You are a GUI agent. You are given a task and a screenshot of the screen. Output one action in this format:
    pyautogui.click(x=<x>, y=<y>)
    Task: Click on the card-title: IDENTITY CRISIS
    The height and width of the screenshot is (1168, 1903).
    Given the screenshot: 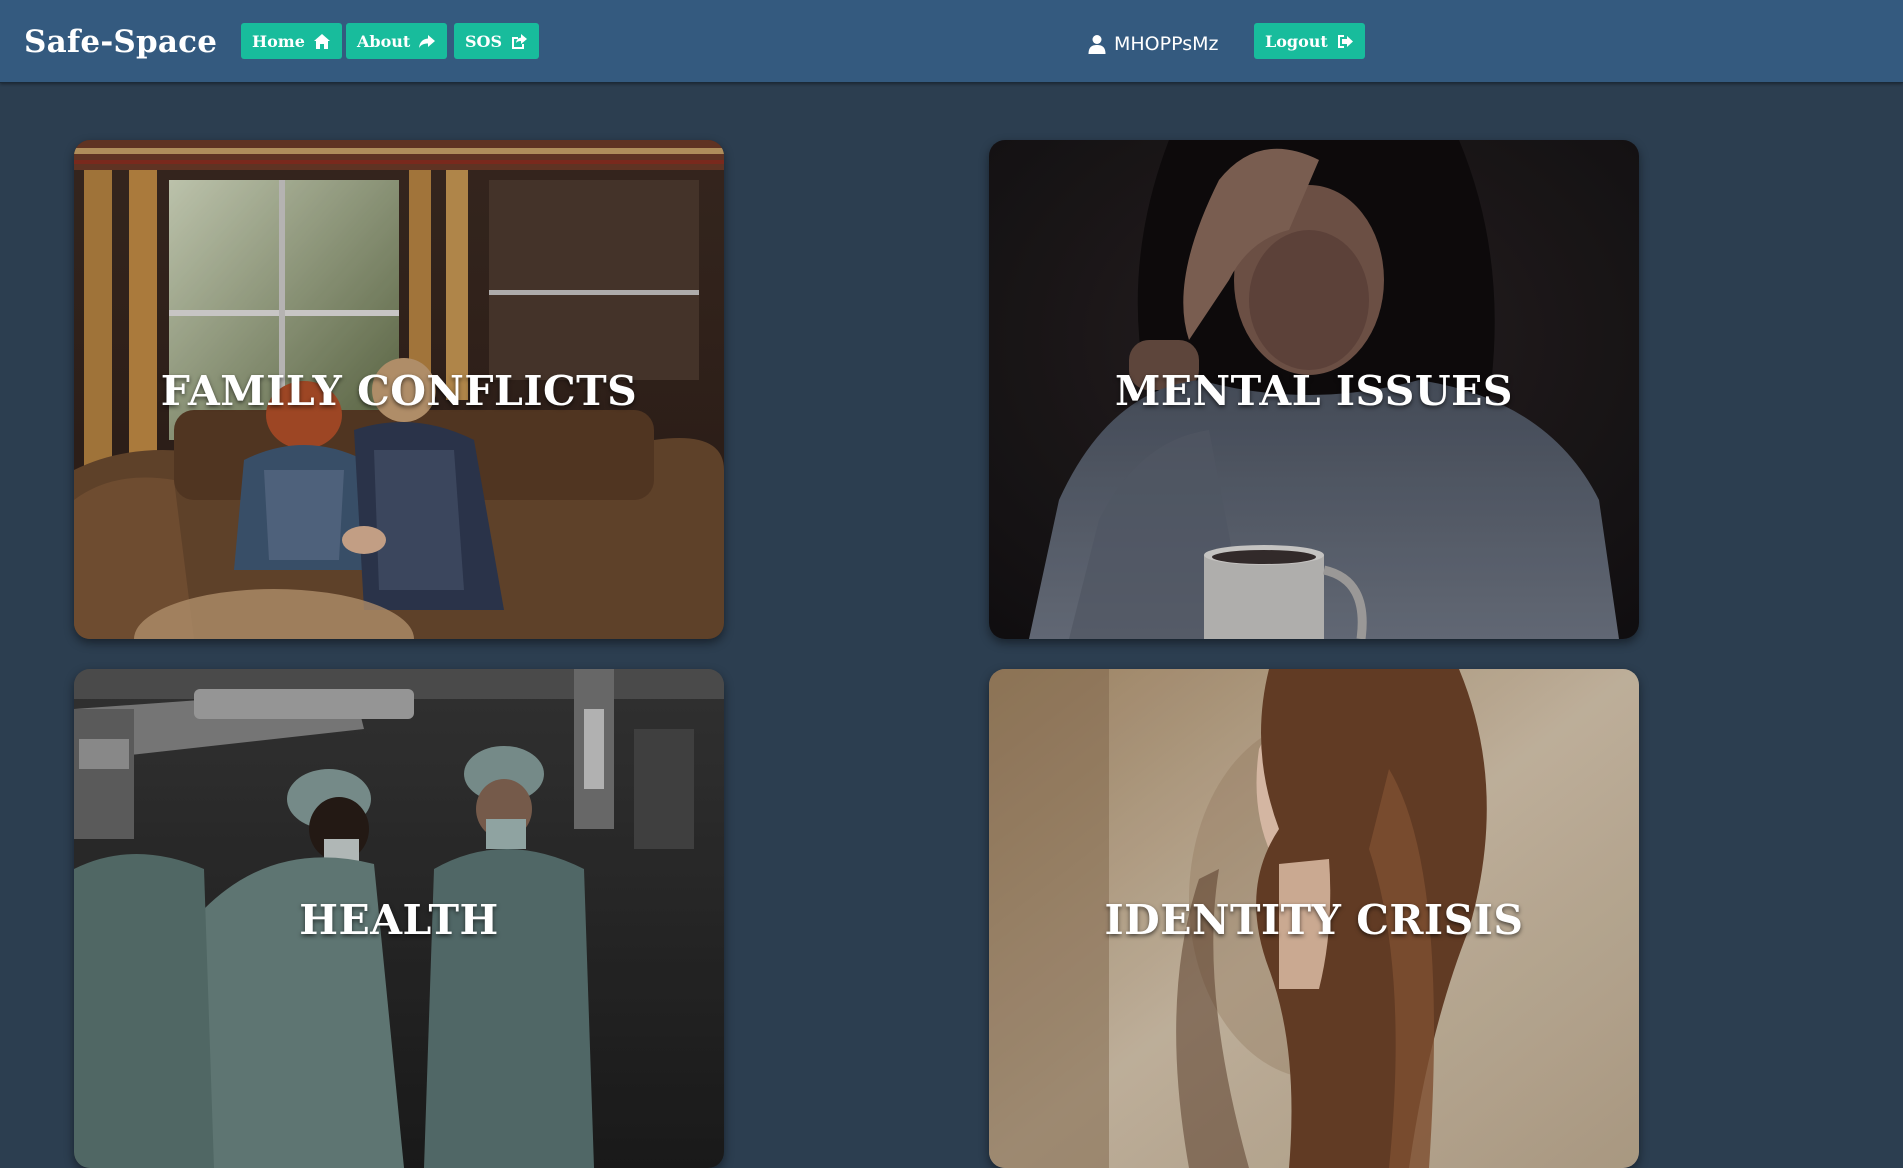 What is the action you would take?
    pyautogui.click(x=1314, y=920)
    